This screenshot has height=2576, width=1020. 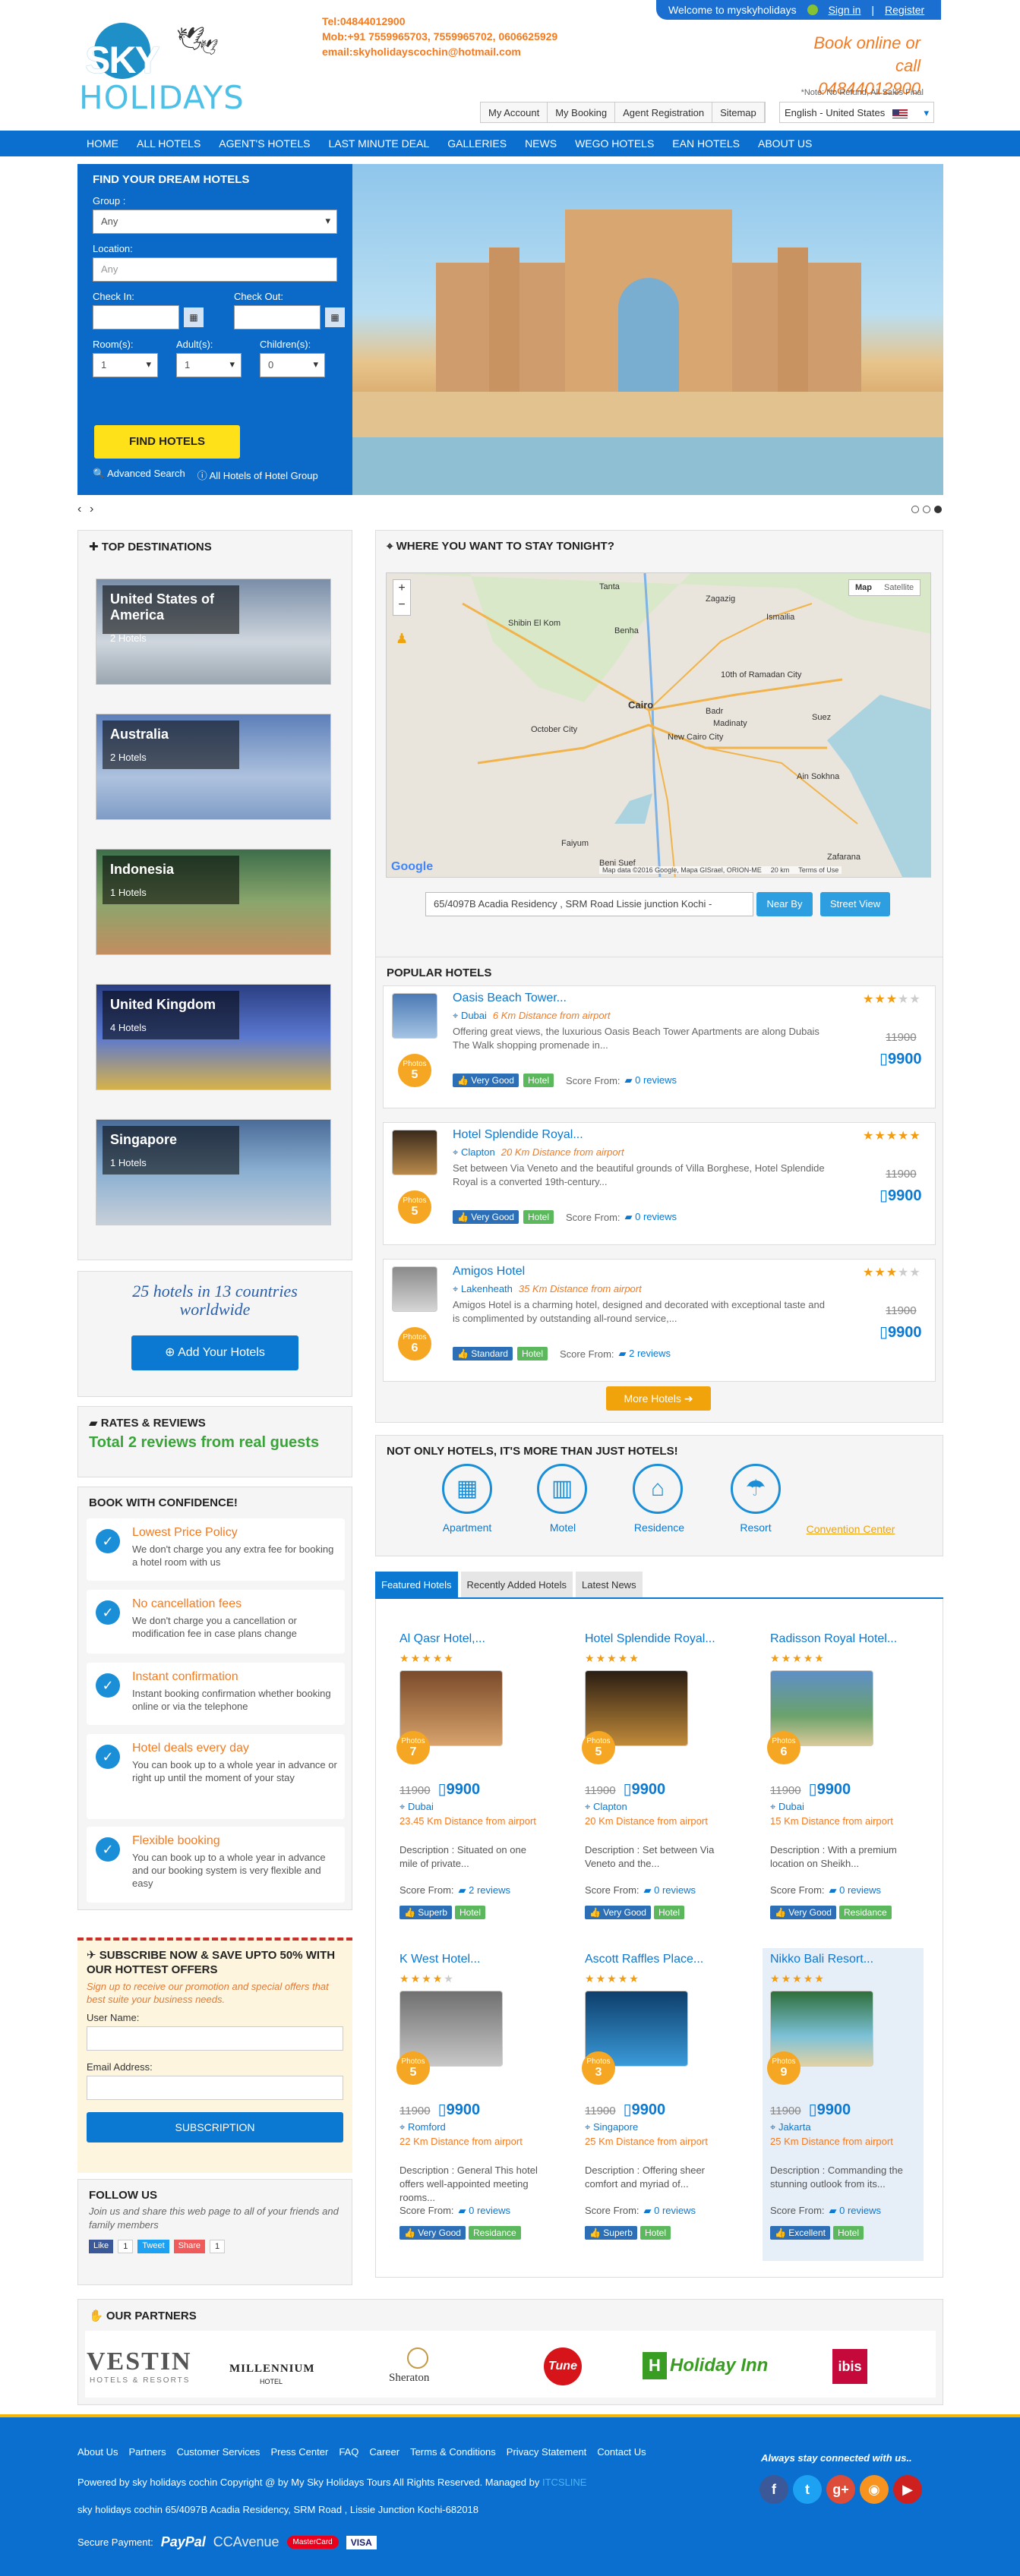 I want to click on subscription-button: SUBSCRIPTION, so click(x=215, y=2127).